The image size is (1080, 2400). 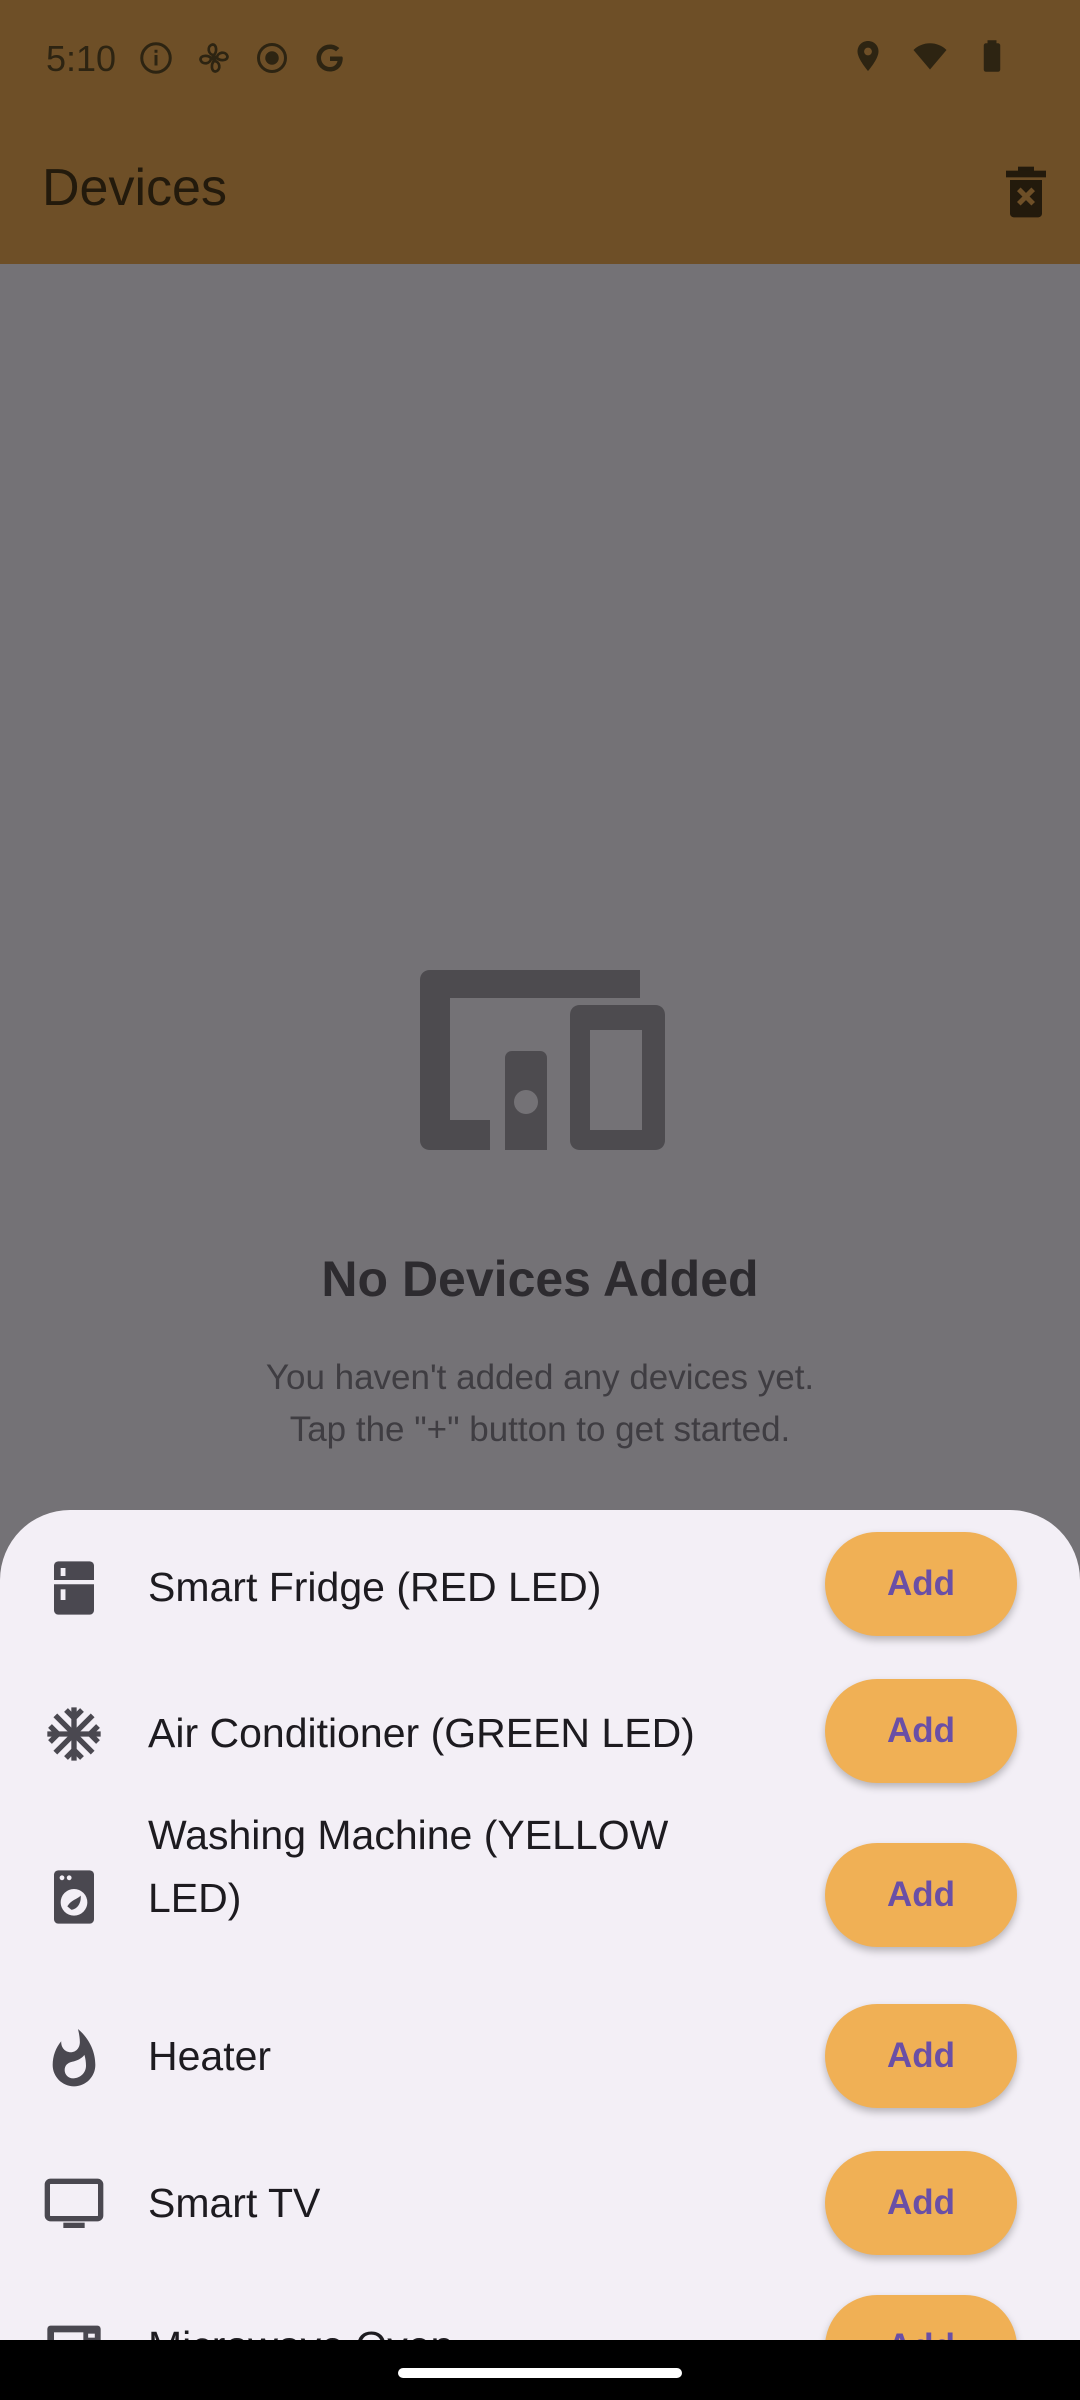 I want to click on gesture-handle, so click(x=540, y=2373).